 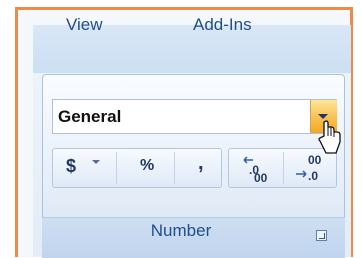 What do you see at coordinates (329, 137) in the screenshot?
I see `mouse-pointer-icon` at bounding box center [329, 137].